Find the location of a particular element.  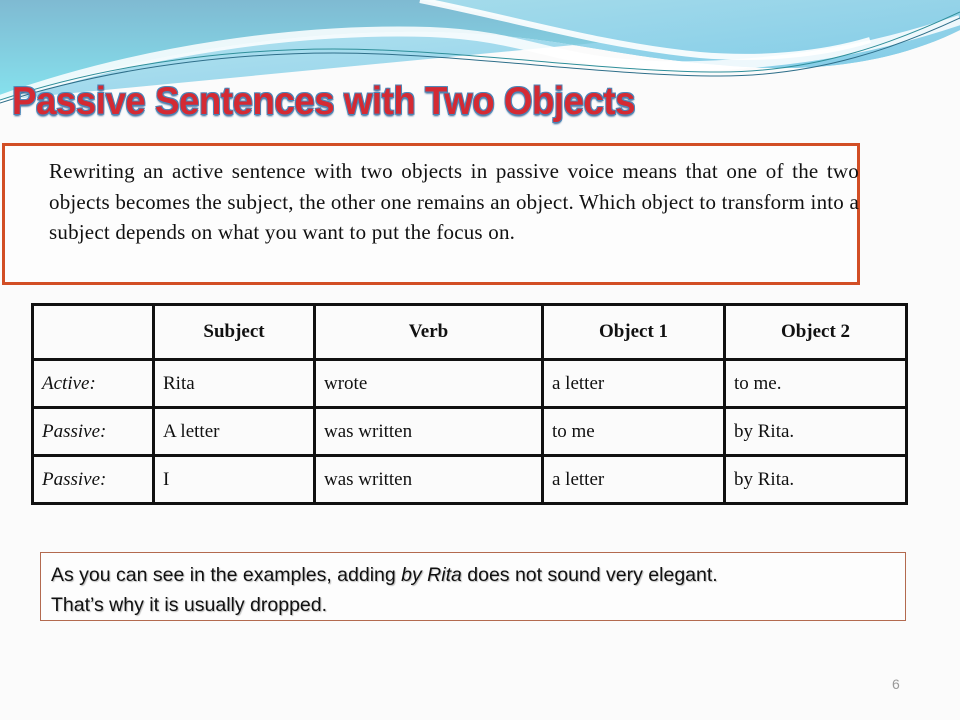

header-verb: Verb is located at coordinates (428, 332).